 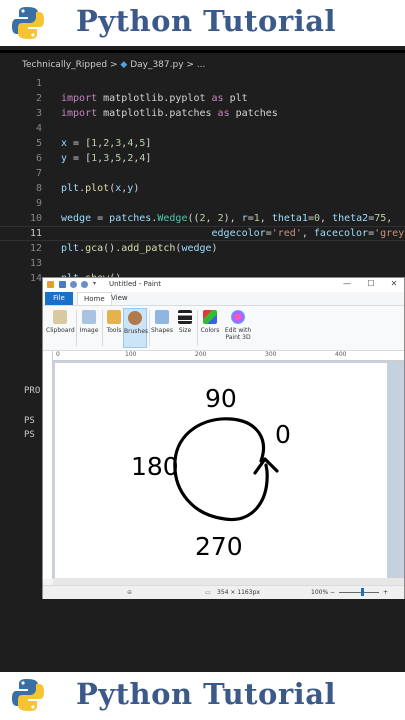 What do you see at coordinates (208, 592) in the screenshot?
I see `dimensions-icon: ▭` at bounding box center [208, 592].